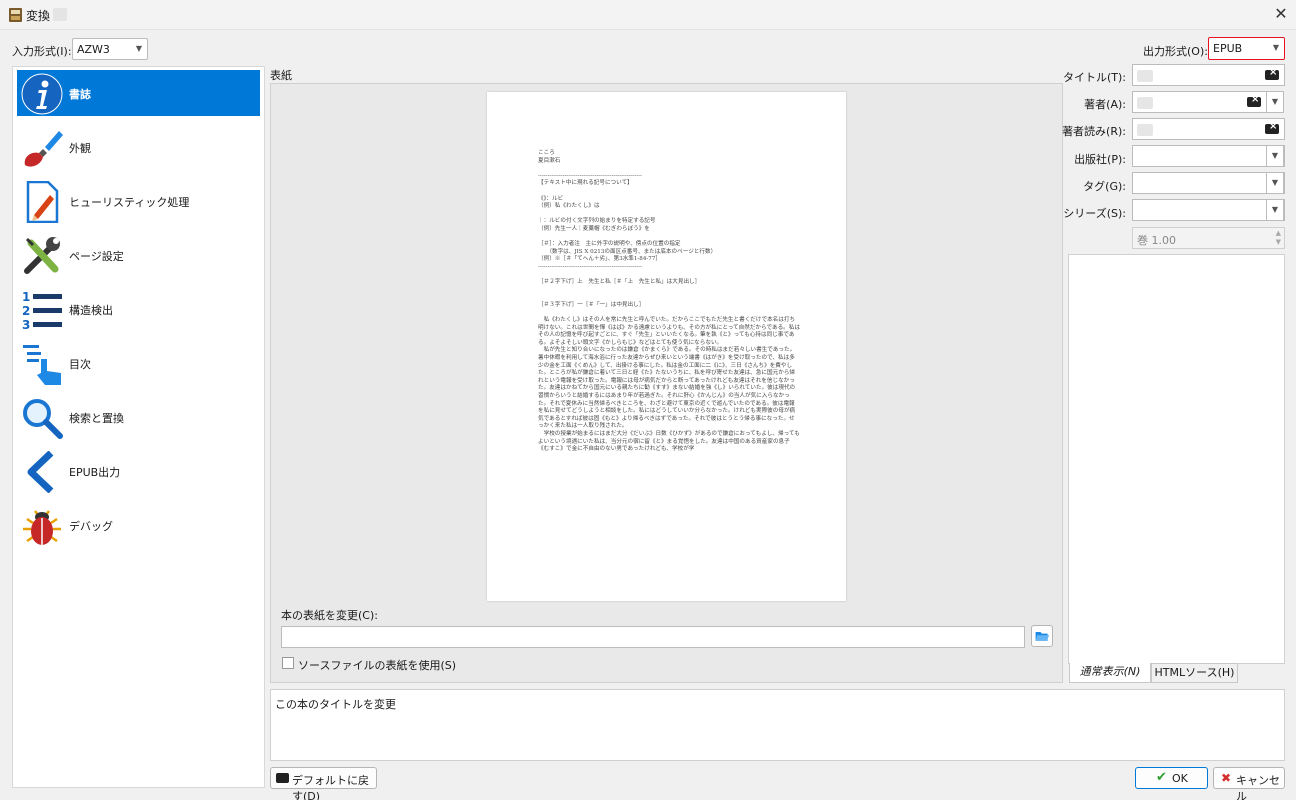 Image resolution: width=1296 pixels, height=800 pixels. What do you see at coordinates (1175, 51) in the screenshot?
I see `output-format-label: 出力形式(O):` at bounding box center [1175, 51].